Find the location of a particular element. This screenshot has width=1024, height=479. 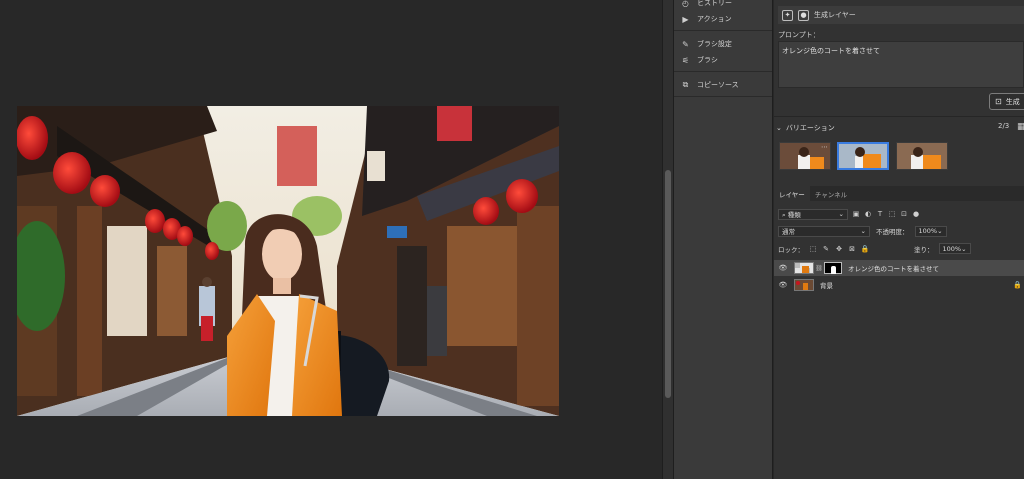

type-filter-icon: T is located at coordinates (880, 214).